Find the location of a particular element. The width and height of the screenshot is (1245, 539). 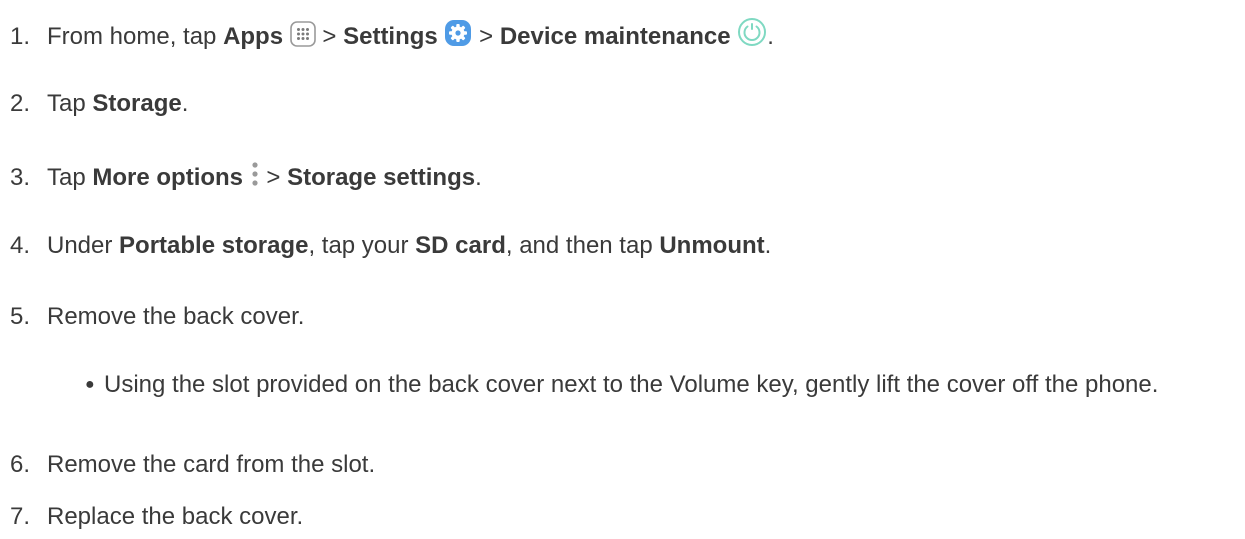

step-number: 7. is located at coordinates (20, 516).